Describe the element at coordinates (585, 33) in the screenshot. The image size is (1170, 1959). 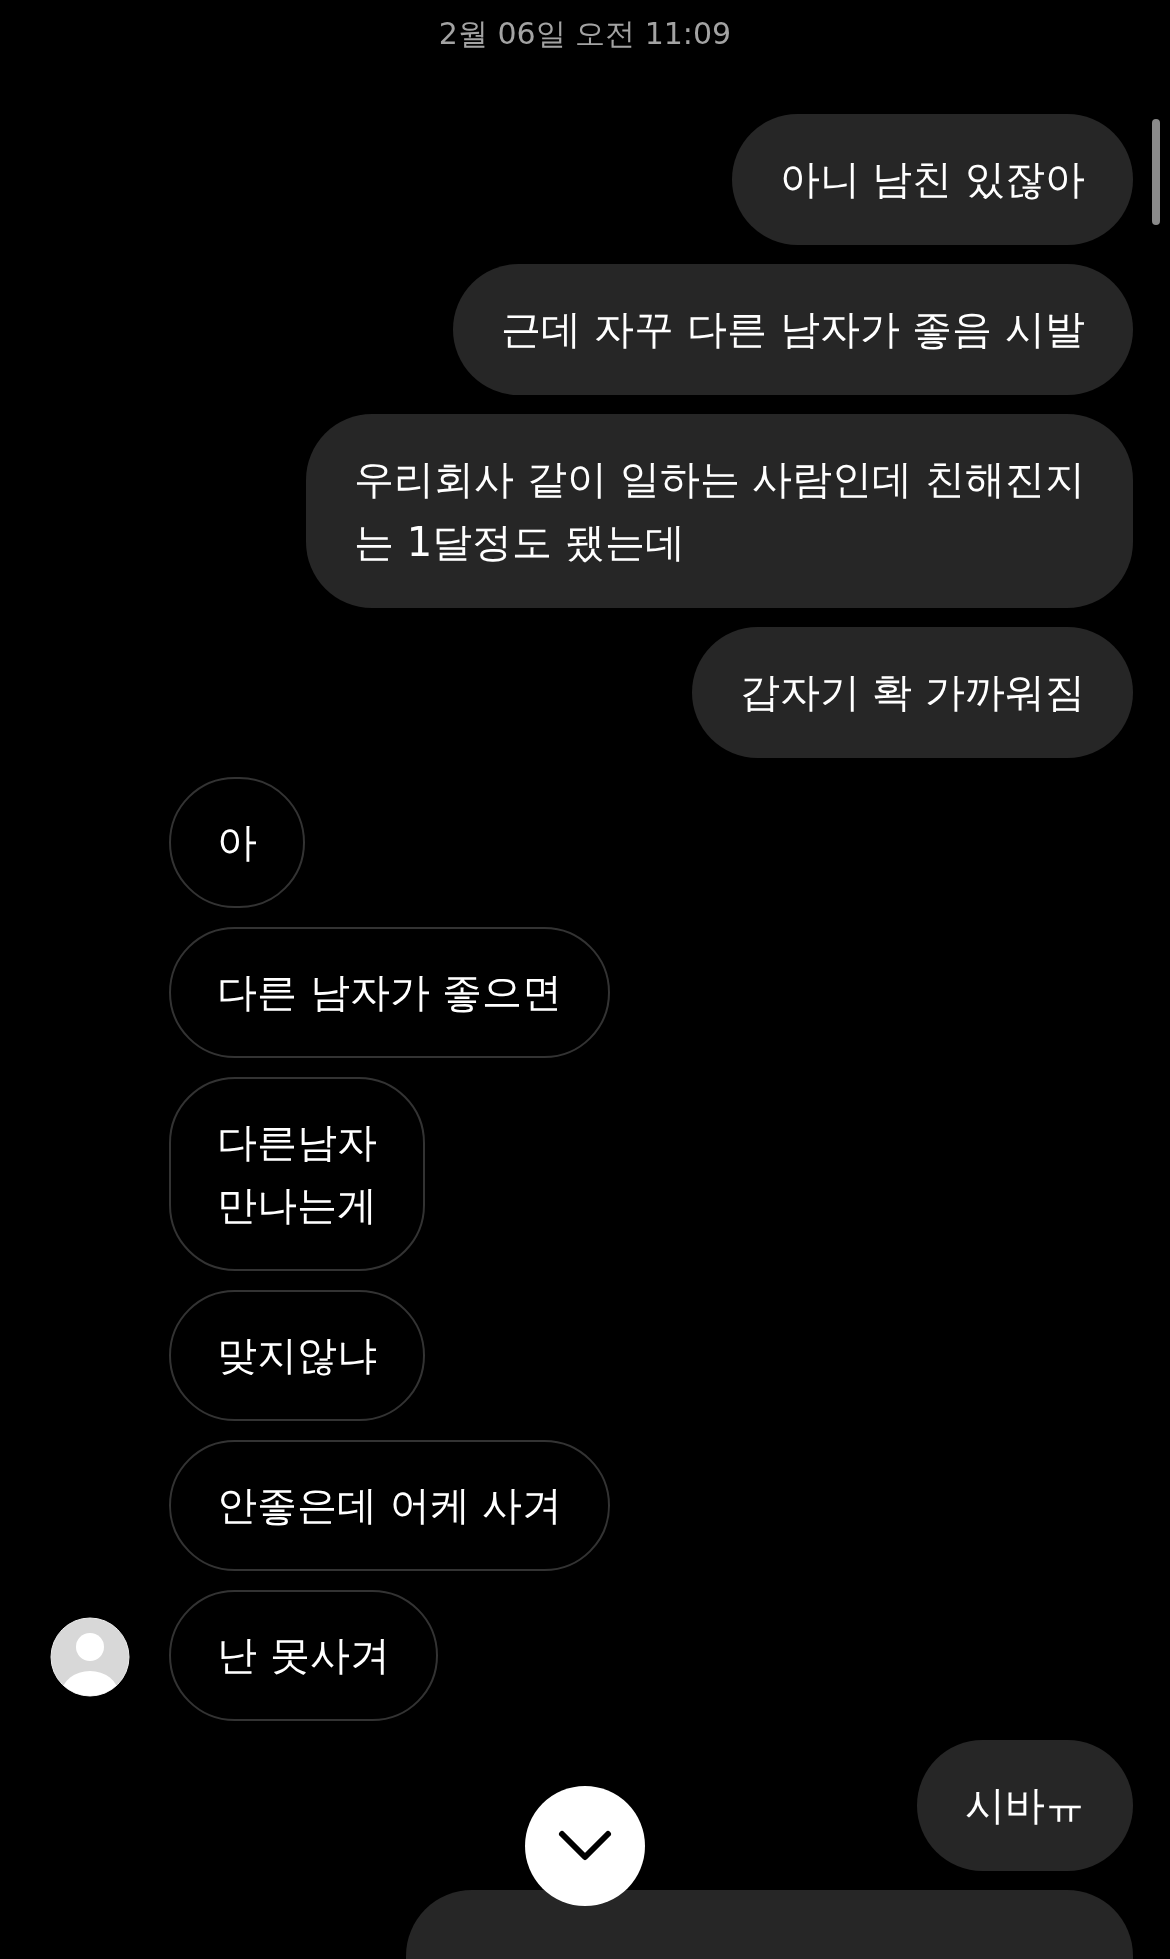
I see `timestamp: 2월 06일 오전 11:09` at that location.